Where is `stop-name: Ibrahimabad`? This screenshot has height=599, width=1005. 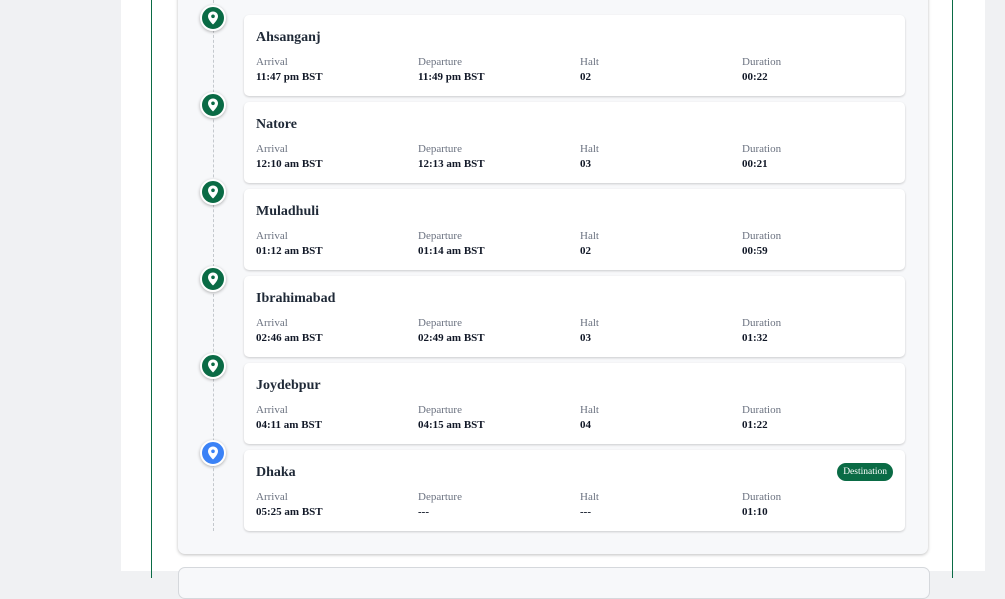 stop-name: Ibrahimabad is located at coordinates (296, 298).